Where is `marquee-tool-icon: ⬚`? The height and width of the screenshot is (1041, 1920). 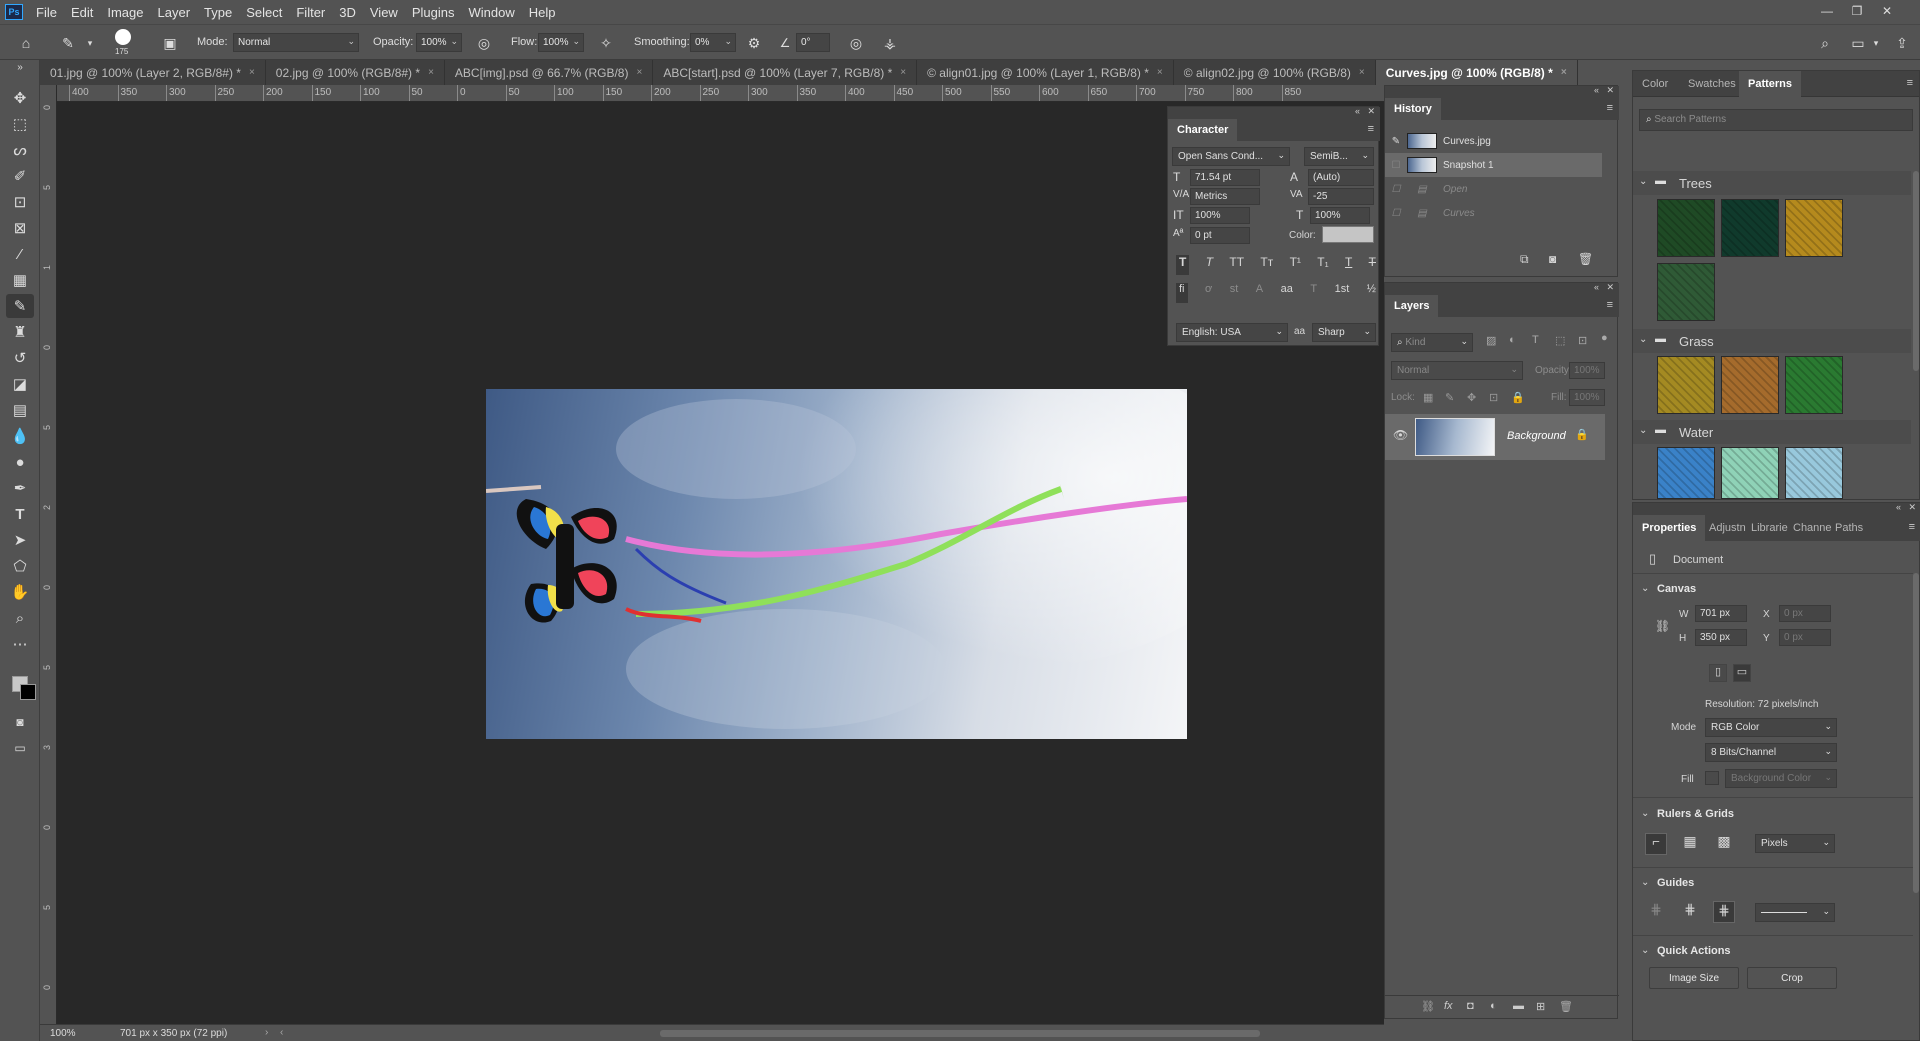 marquee-tool-icon: ⬚ is located at coordinates (20, 124).